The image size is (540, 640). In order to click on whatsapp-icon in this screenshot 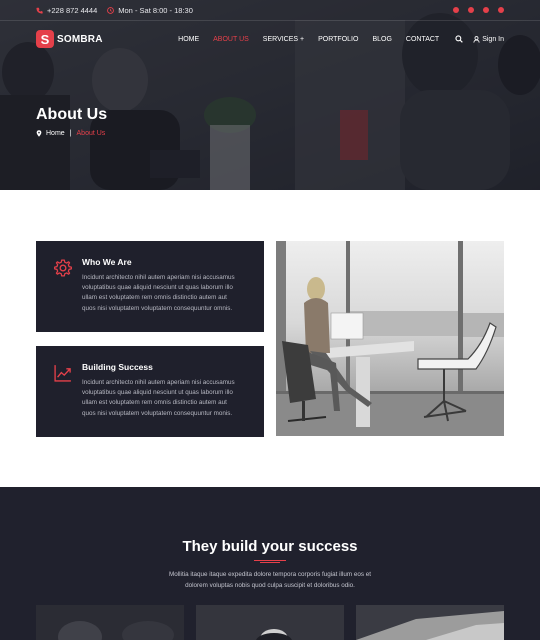, I will do `click(501, 10)`.